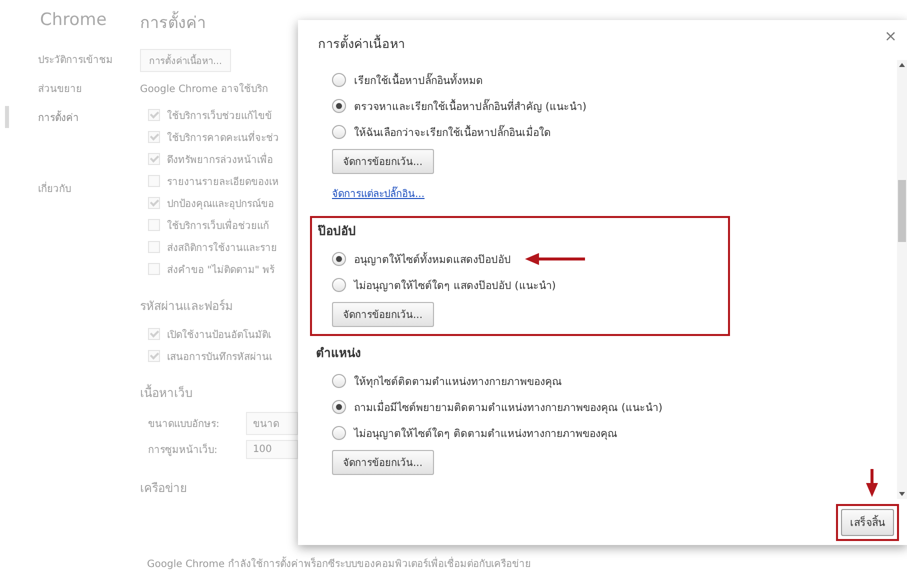 The width and height of the screenshot is (907, 574). Describe the element at coordinates (70, 59) in the screenshot. I see `sidebar-item: ประวัติการเข้าชม` at that location.